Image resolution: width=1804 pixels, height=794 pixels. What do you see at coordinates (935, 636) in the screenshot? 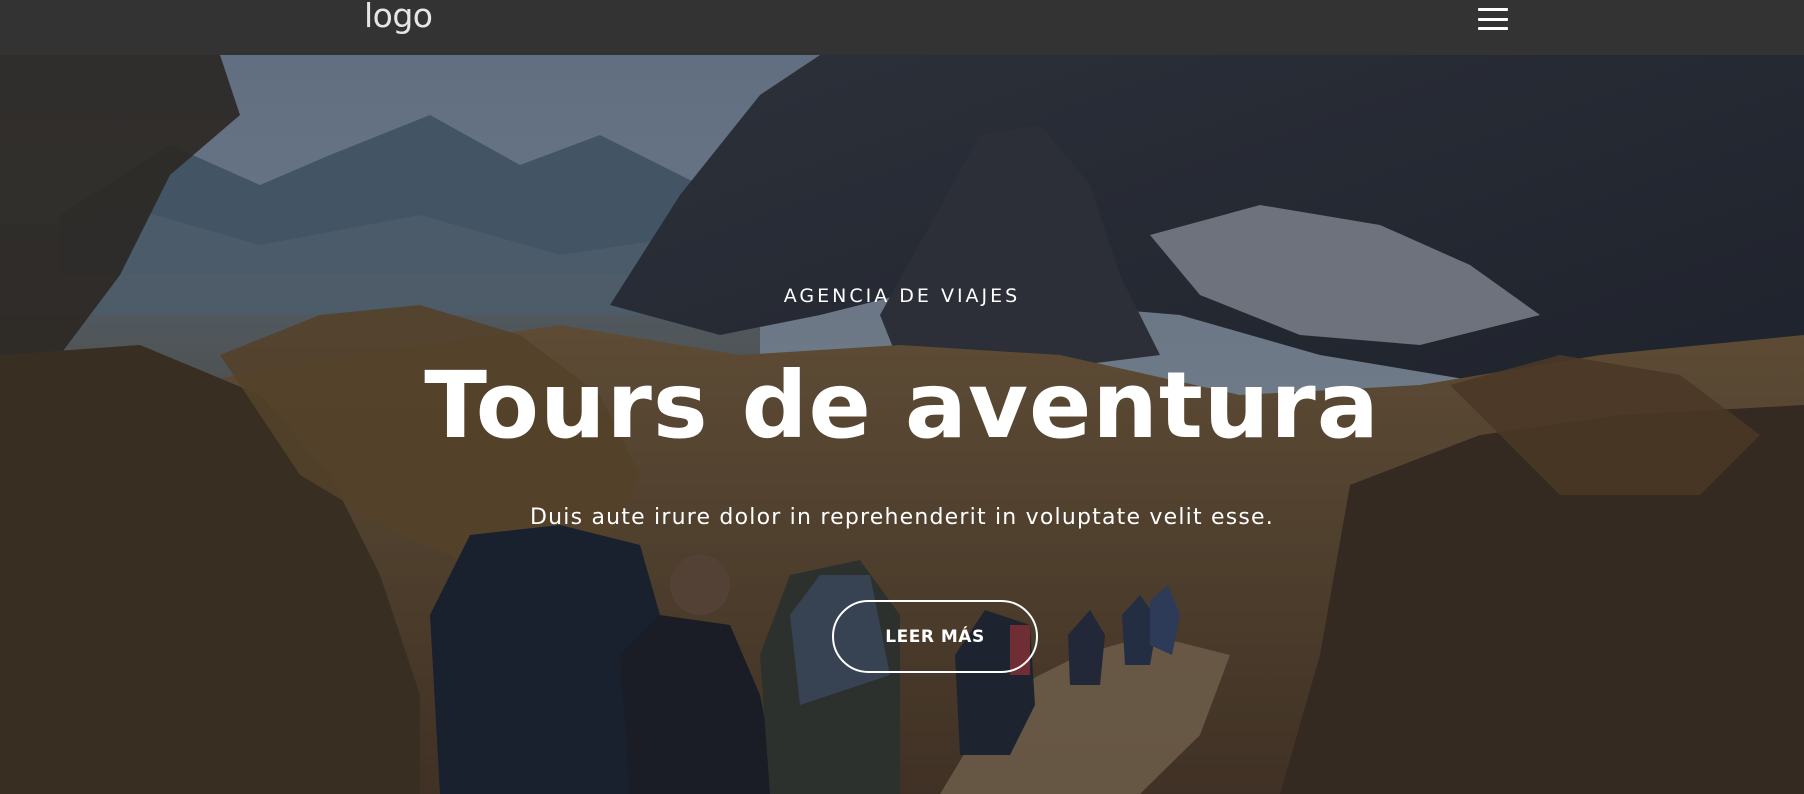
I see `read-more-button: LEER MÁS` at bounding box center [935, 636].